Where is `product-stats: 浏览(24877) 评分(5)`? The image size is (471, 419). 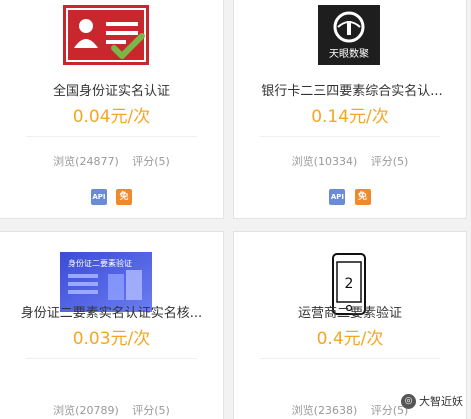
product-stats: 浏览(24877) 评分(5) is located at coordinates (111, 161).